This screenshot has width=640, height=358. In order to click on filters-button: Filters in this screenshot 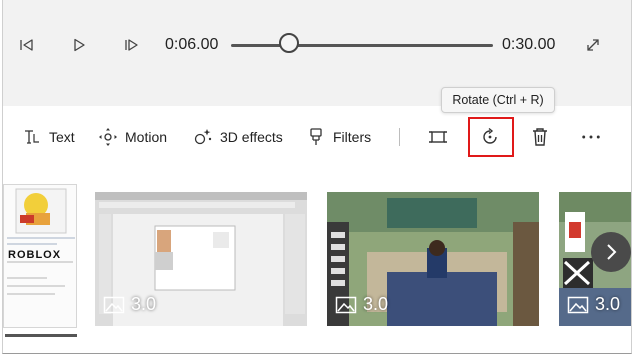, I will do `click(338, 137)`.